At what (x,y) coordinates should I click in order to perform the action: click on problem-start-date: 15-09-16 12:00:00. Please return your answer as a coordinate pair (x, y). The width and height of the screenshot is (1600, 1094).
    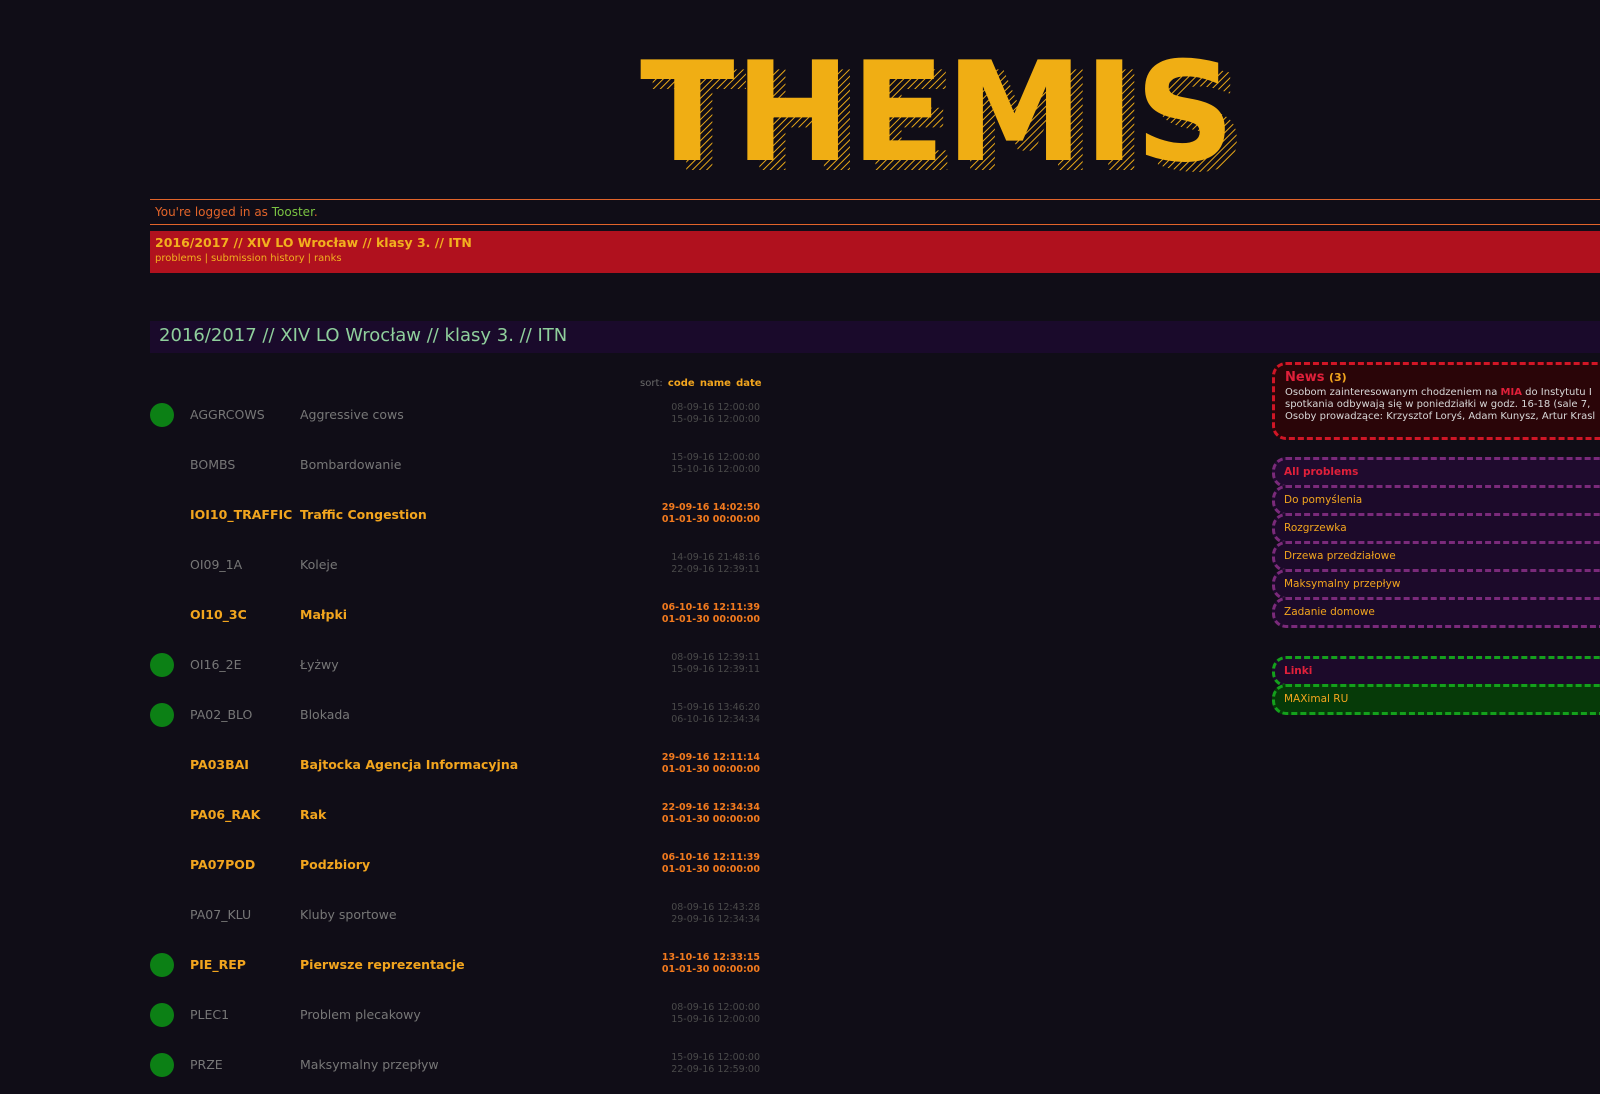
    Looking at the image, I should click on (715, 457).